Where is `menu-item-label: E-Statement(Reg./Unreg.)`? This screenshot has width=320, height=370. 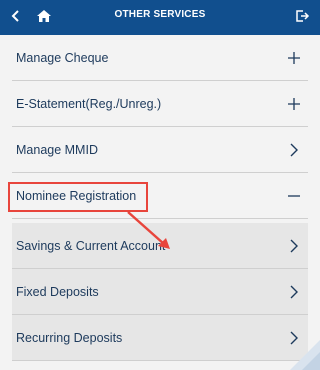
menu-item-label: E-Statement(Reg./Unreg.) is located at coordinates (89, 103).